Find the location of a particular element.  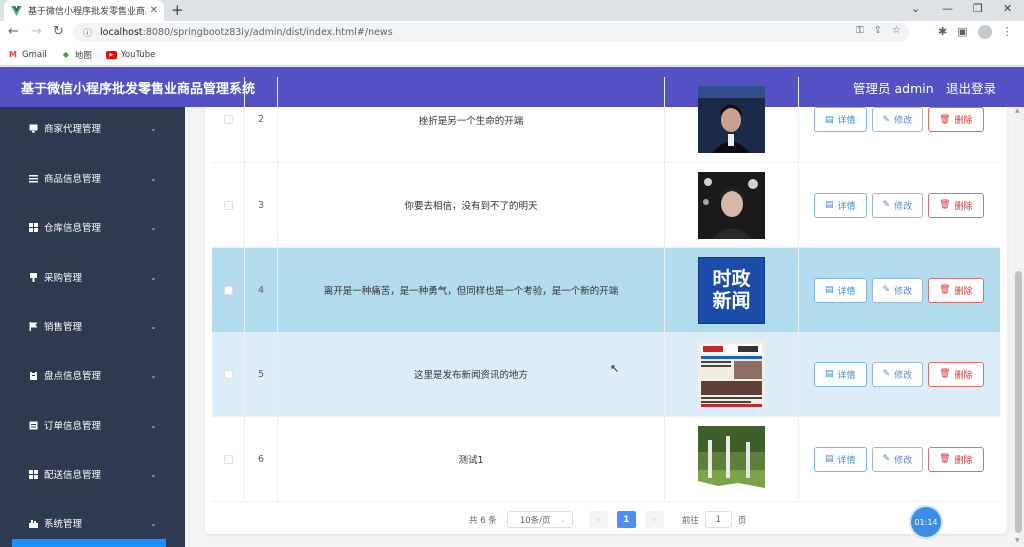

sidebar-active-indicator is located at coordinates (89, 543).